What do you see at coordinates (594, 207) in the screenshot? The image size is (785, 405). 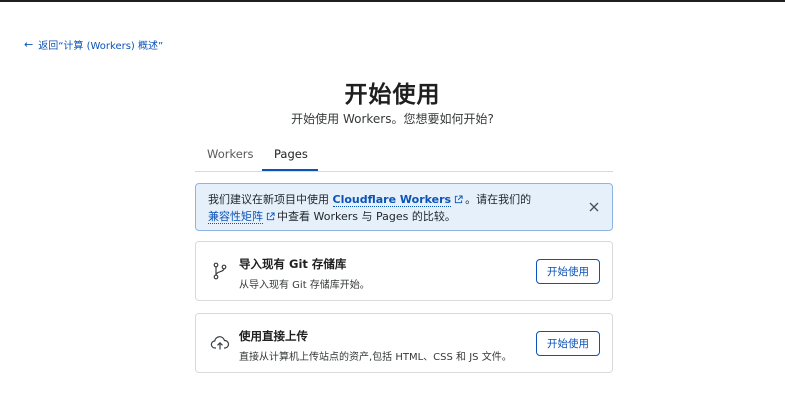 I see `close-icon` at bounding box center [594, 207].